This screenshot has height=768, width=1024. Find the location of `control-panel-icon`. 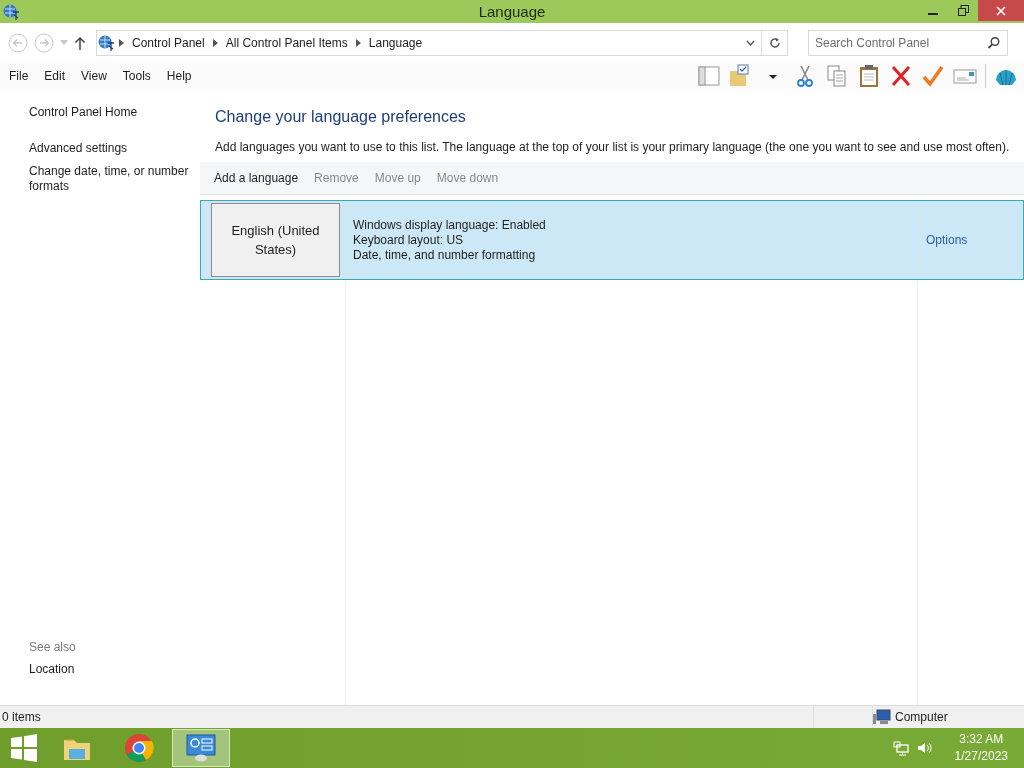

control-panel-icon is located at coordinates (201, 748).